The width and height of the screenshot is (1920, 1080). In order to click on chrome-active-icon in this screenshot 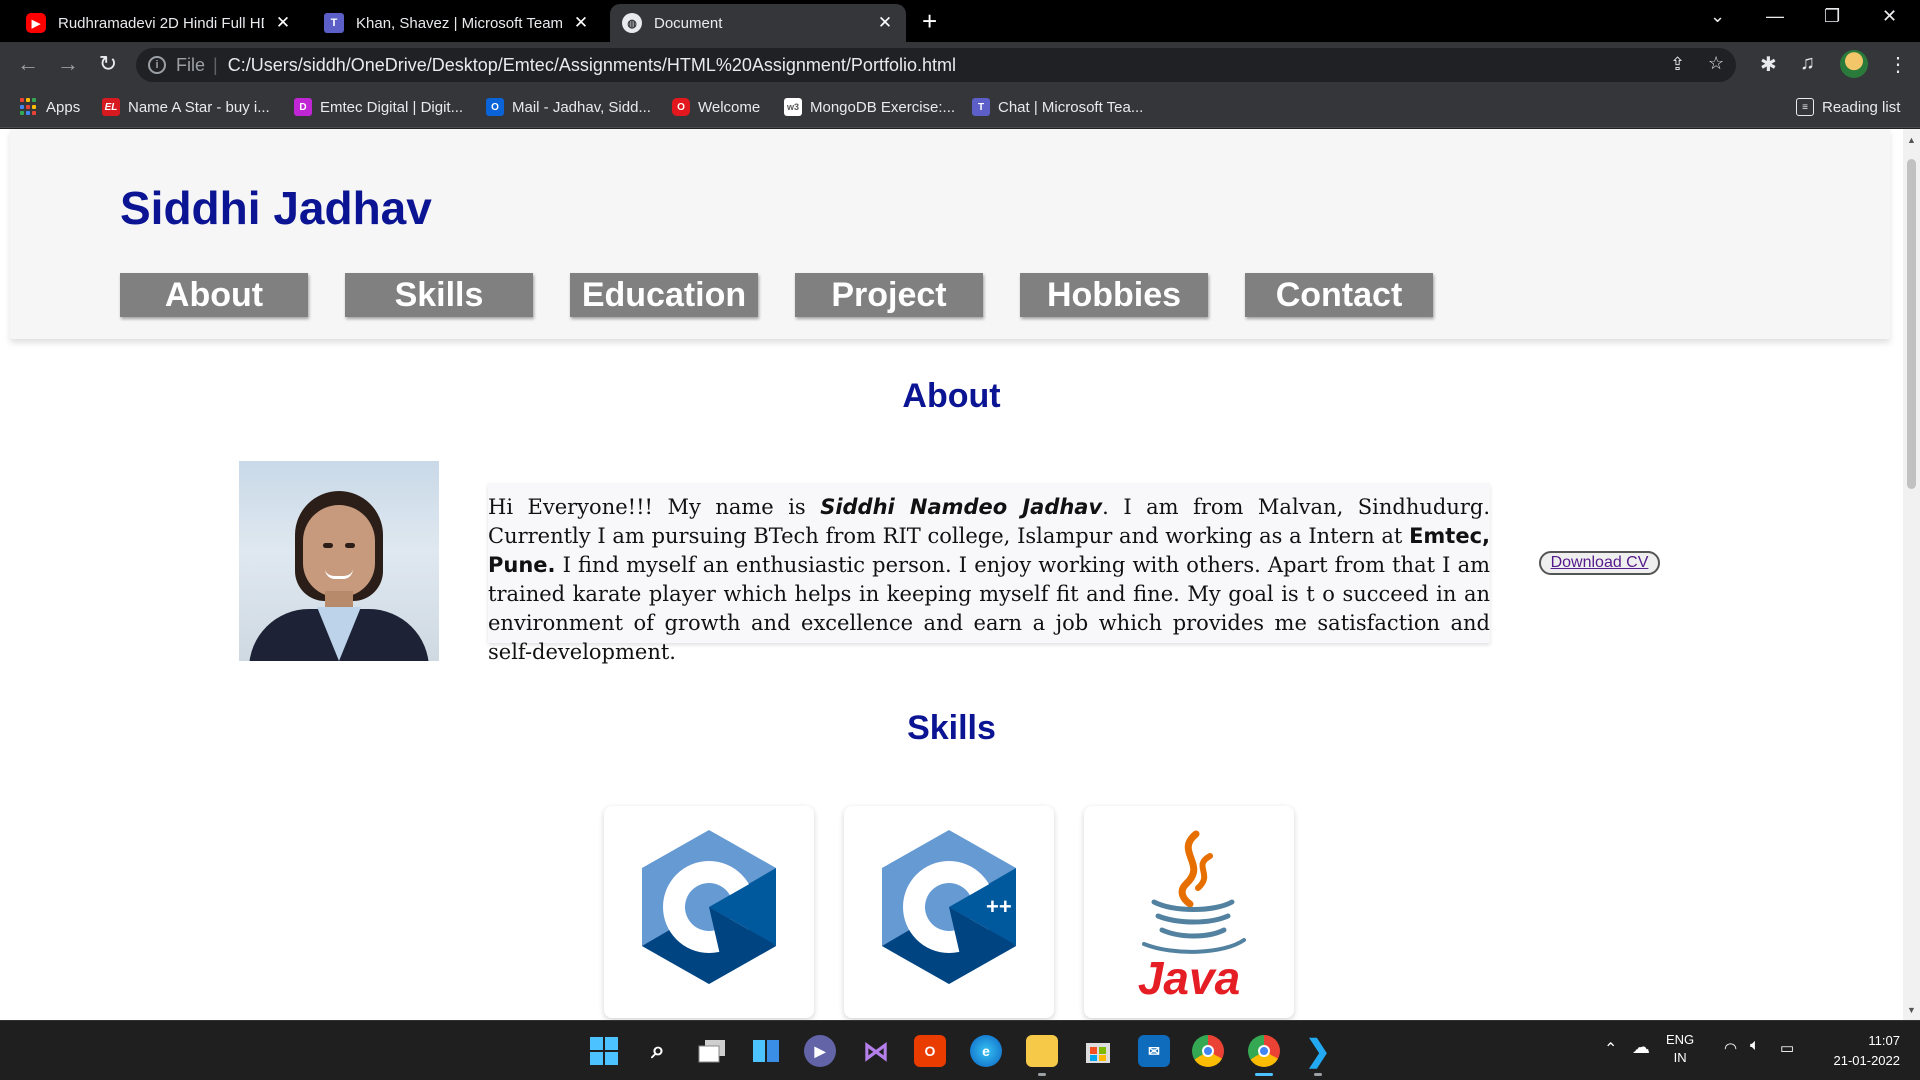, I will do `click(1264, 1051)`.